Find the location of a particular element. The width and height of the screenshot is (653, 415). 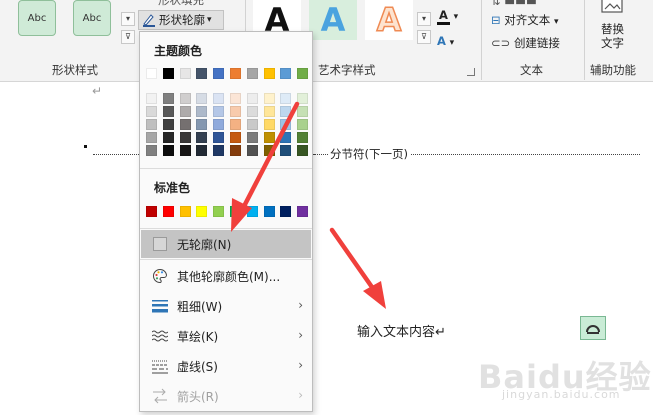

shape-fill-label: 形状填充 is located at coordinates (181, 4).